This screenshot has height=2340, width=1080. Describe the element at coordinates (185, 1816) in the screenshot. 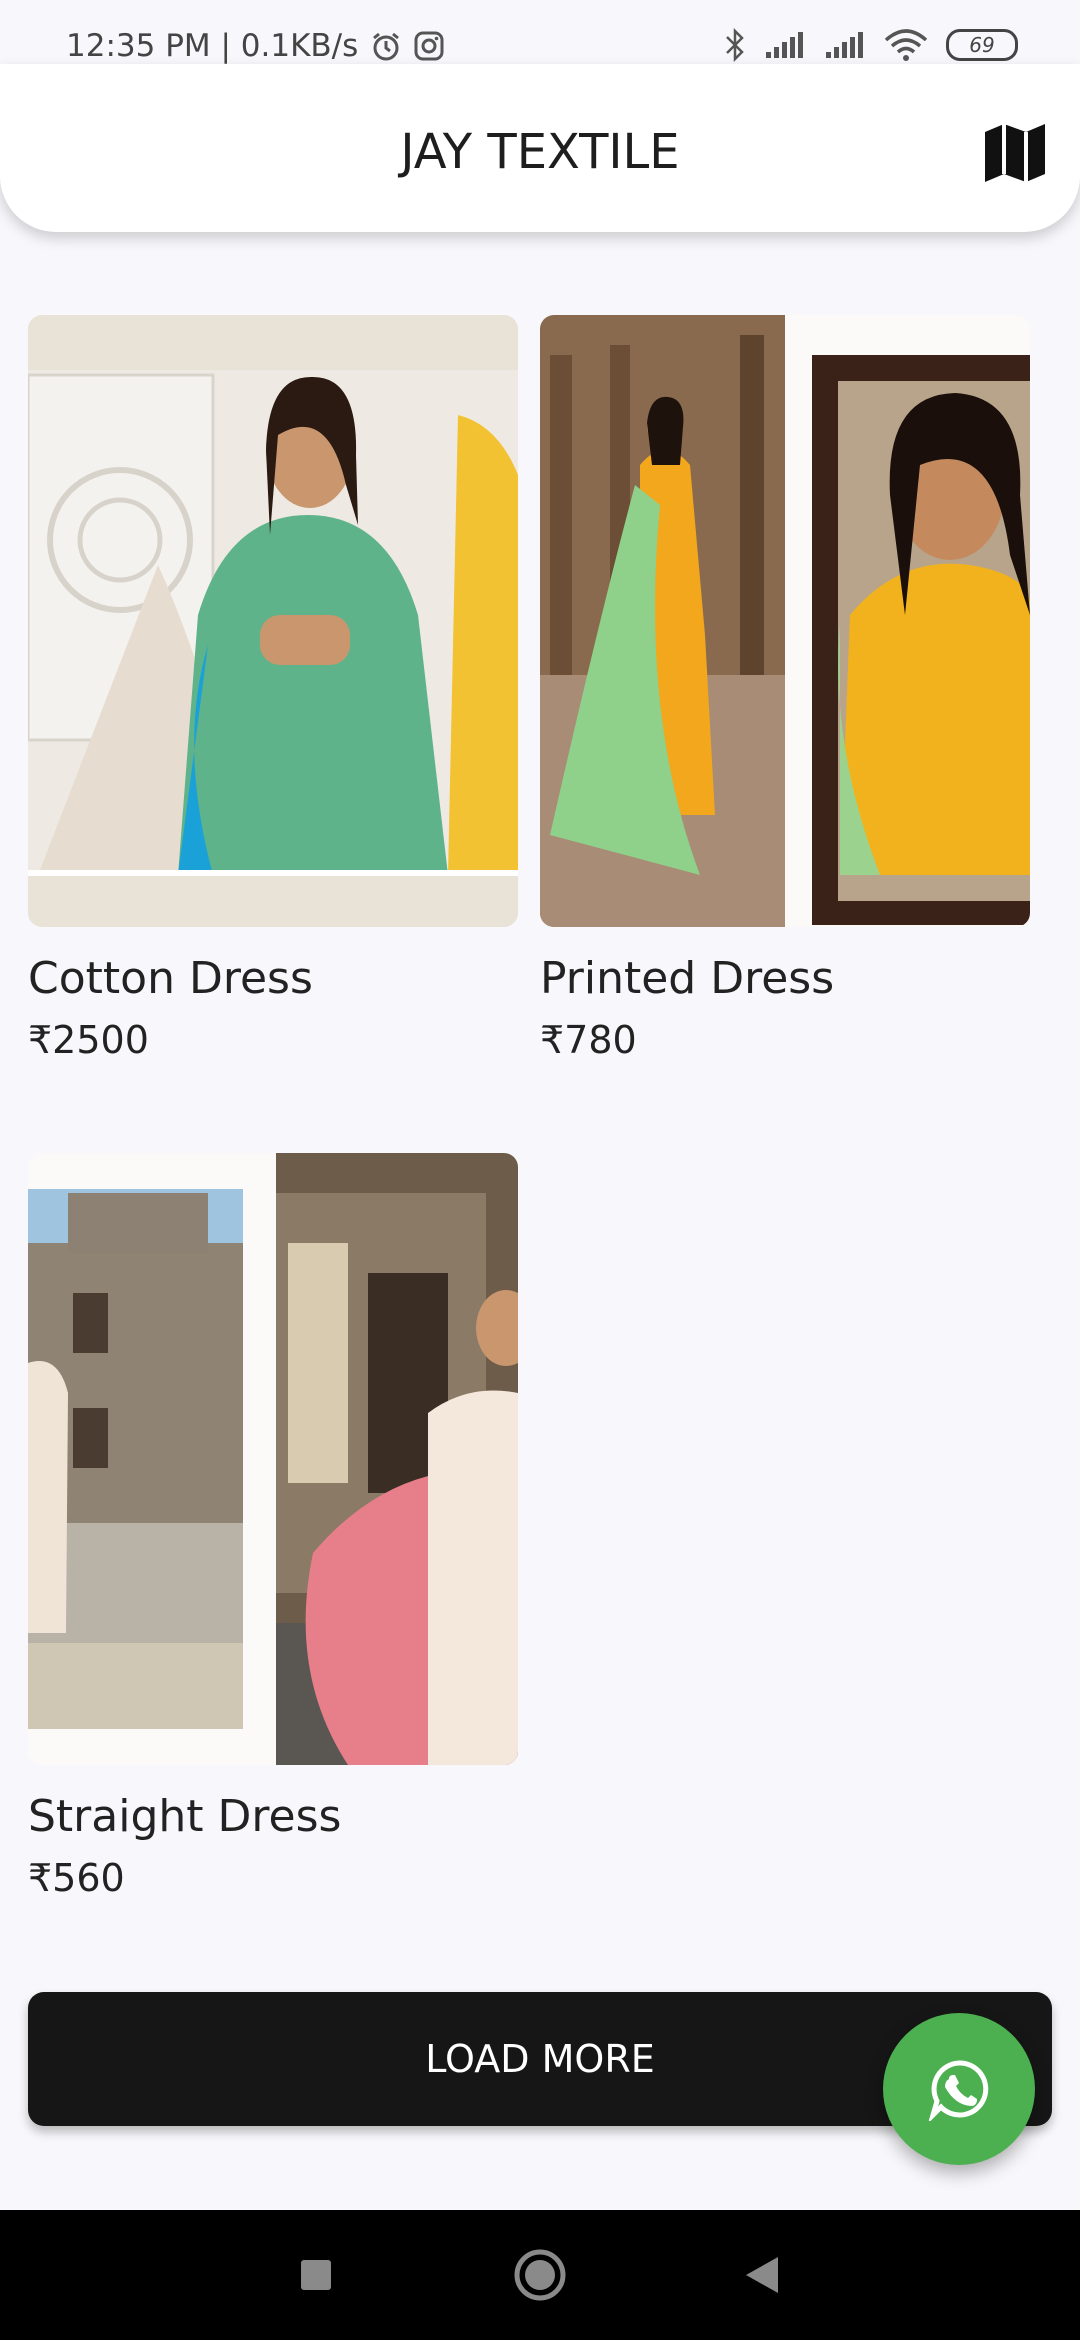

I see `product-name: Straight Dress` at that location.